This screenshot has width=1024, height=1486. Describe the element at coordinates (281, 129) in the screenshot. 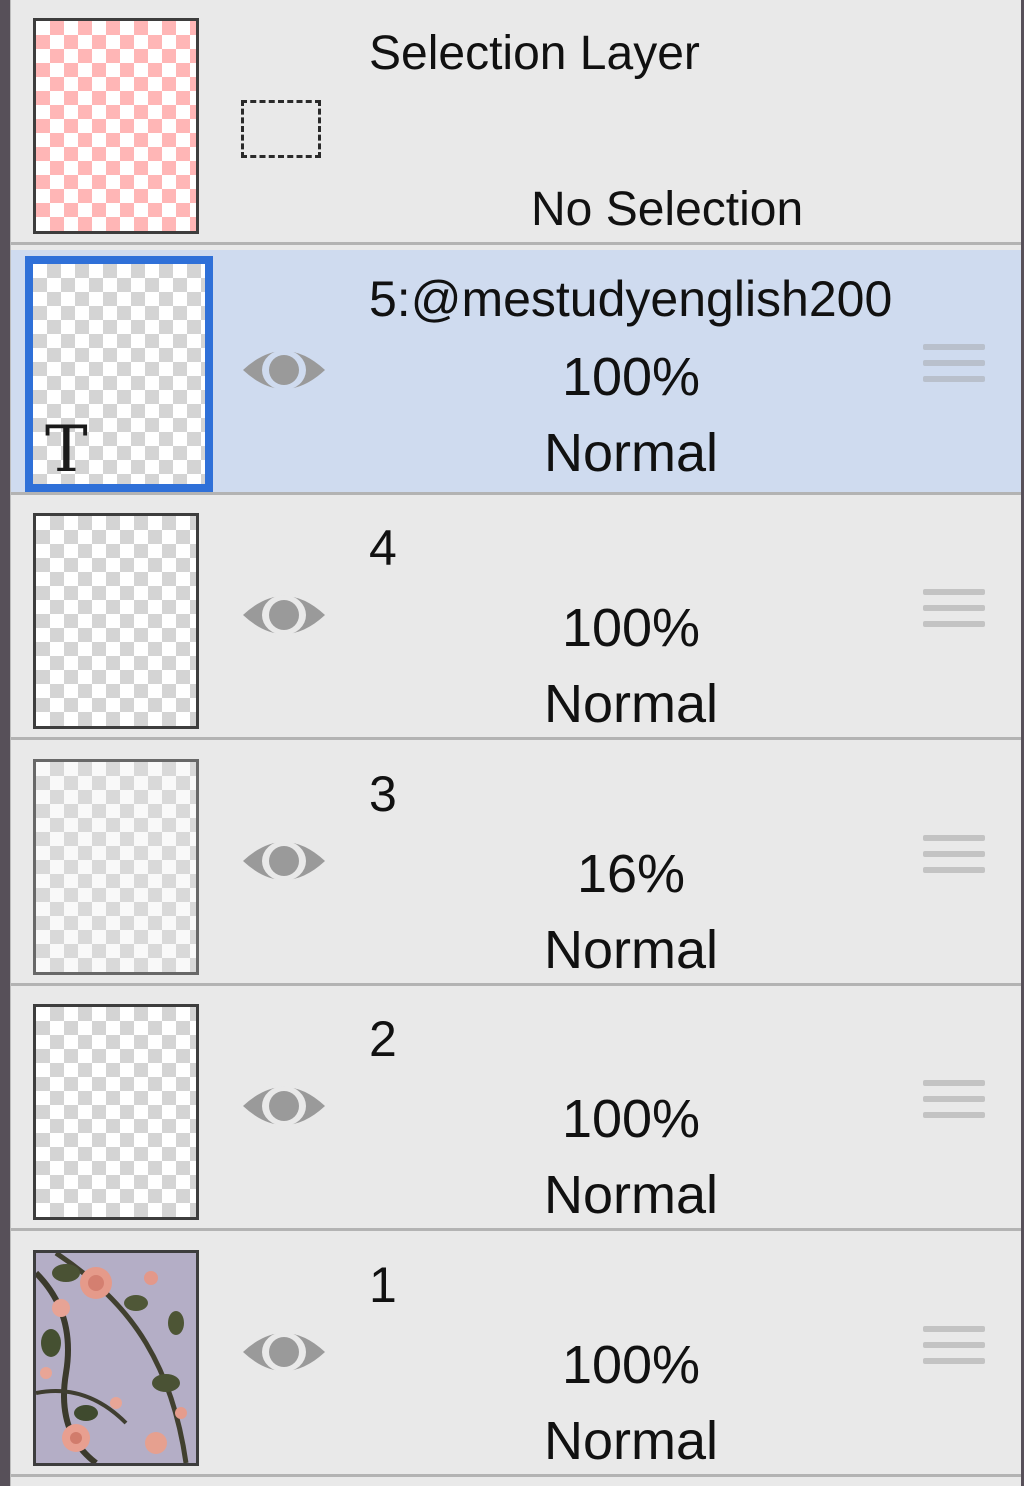

I see `dashed-rectangle-icon` at that location.